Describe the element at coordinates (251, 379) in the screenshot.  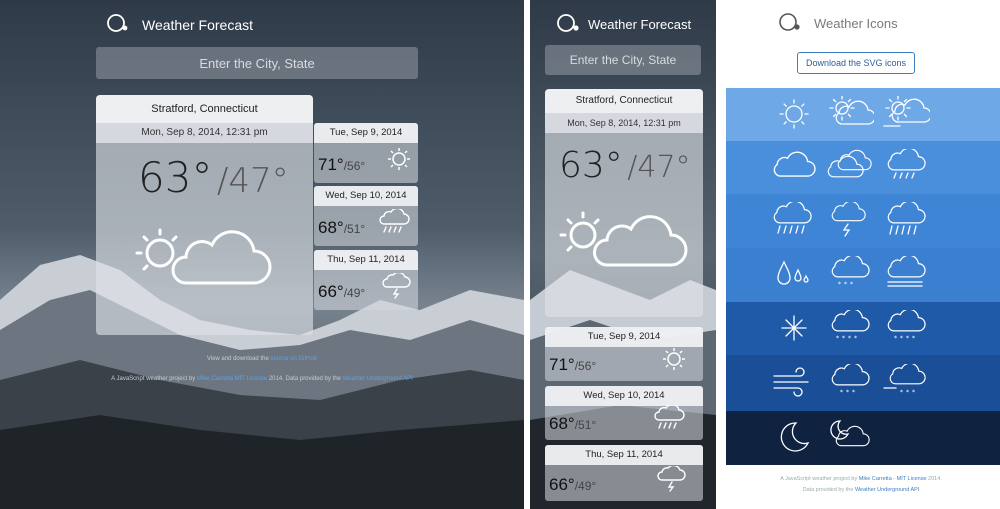
I see `license-link: MIT License` at that location.